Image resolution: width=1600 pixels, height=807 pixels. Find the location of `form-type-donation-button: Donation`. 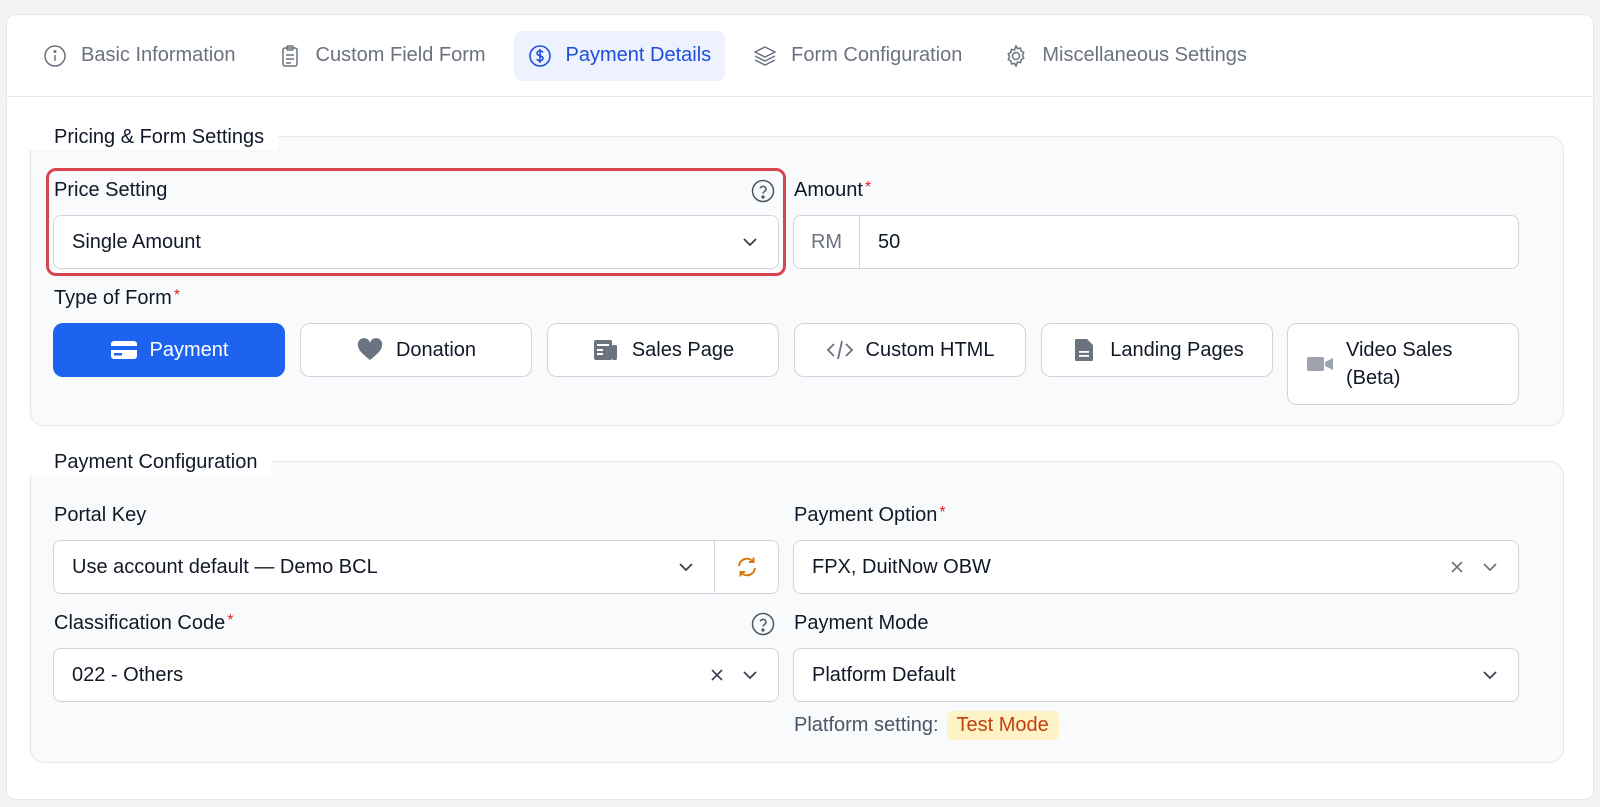

form-type-donation-button: Donation is located at coordinates (416, 350).